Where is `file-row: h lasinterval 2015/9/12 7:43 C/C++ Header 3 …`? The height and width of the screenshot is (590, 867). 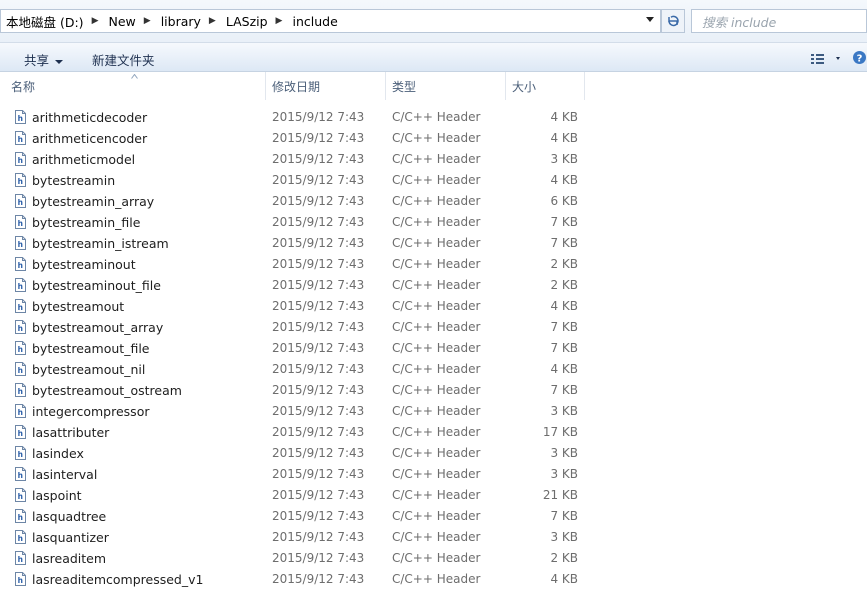
file-row: h lasinterval 2015/9/12 7:43 C/C++ Header 3 … is located at coordinates (433, 474).